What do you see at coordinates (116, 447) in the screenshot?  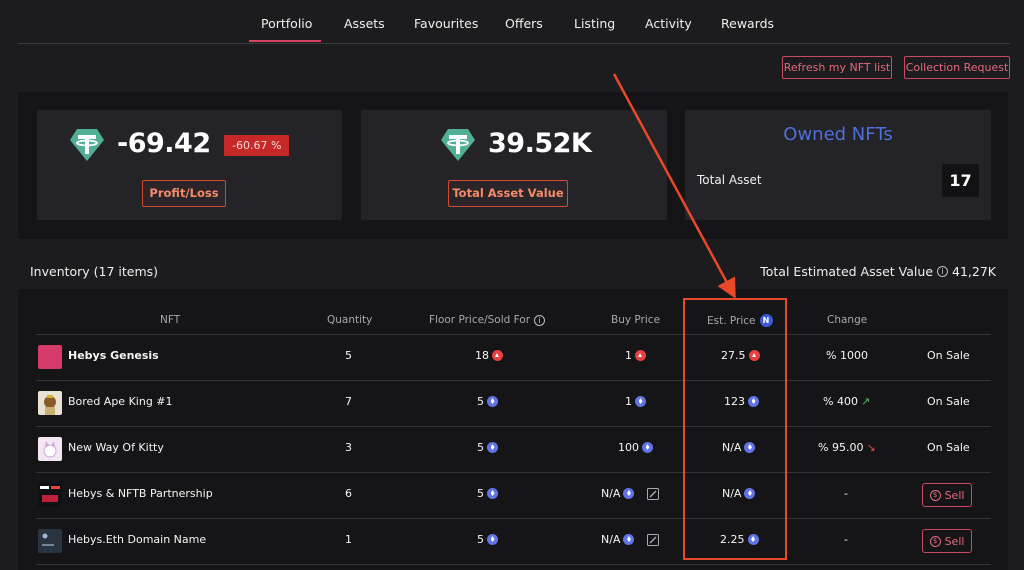 I see `nft-name: New Way Of Kitty` at bounding box center [116, 447].